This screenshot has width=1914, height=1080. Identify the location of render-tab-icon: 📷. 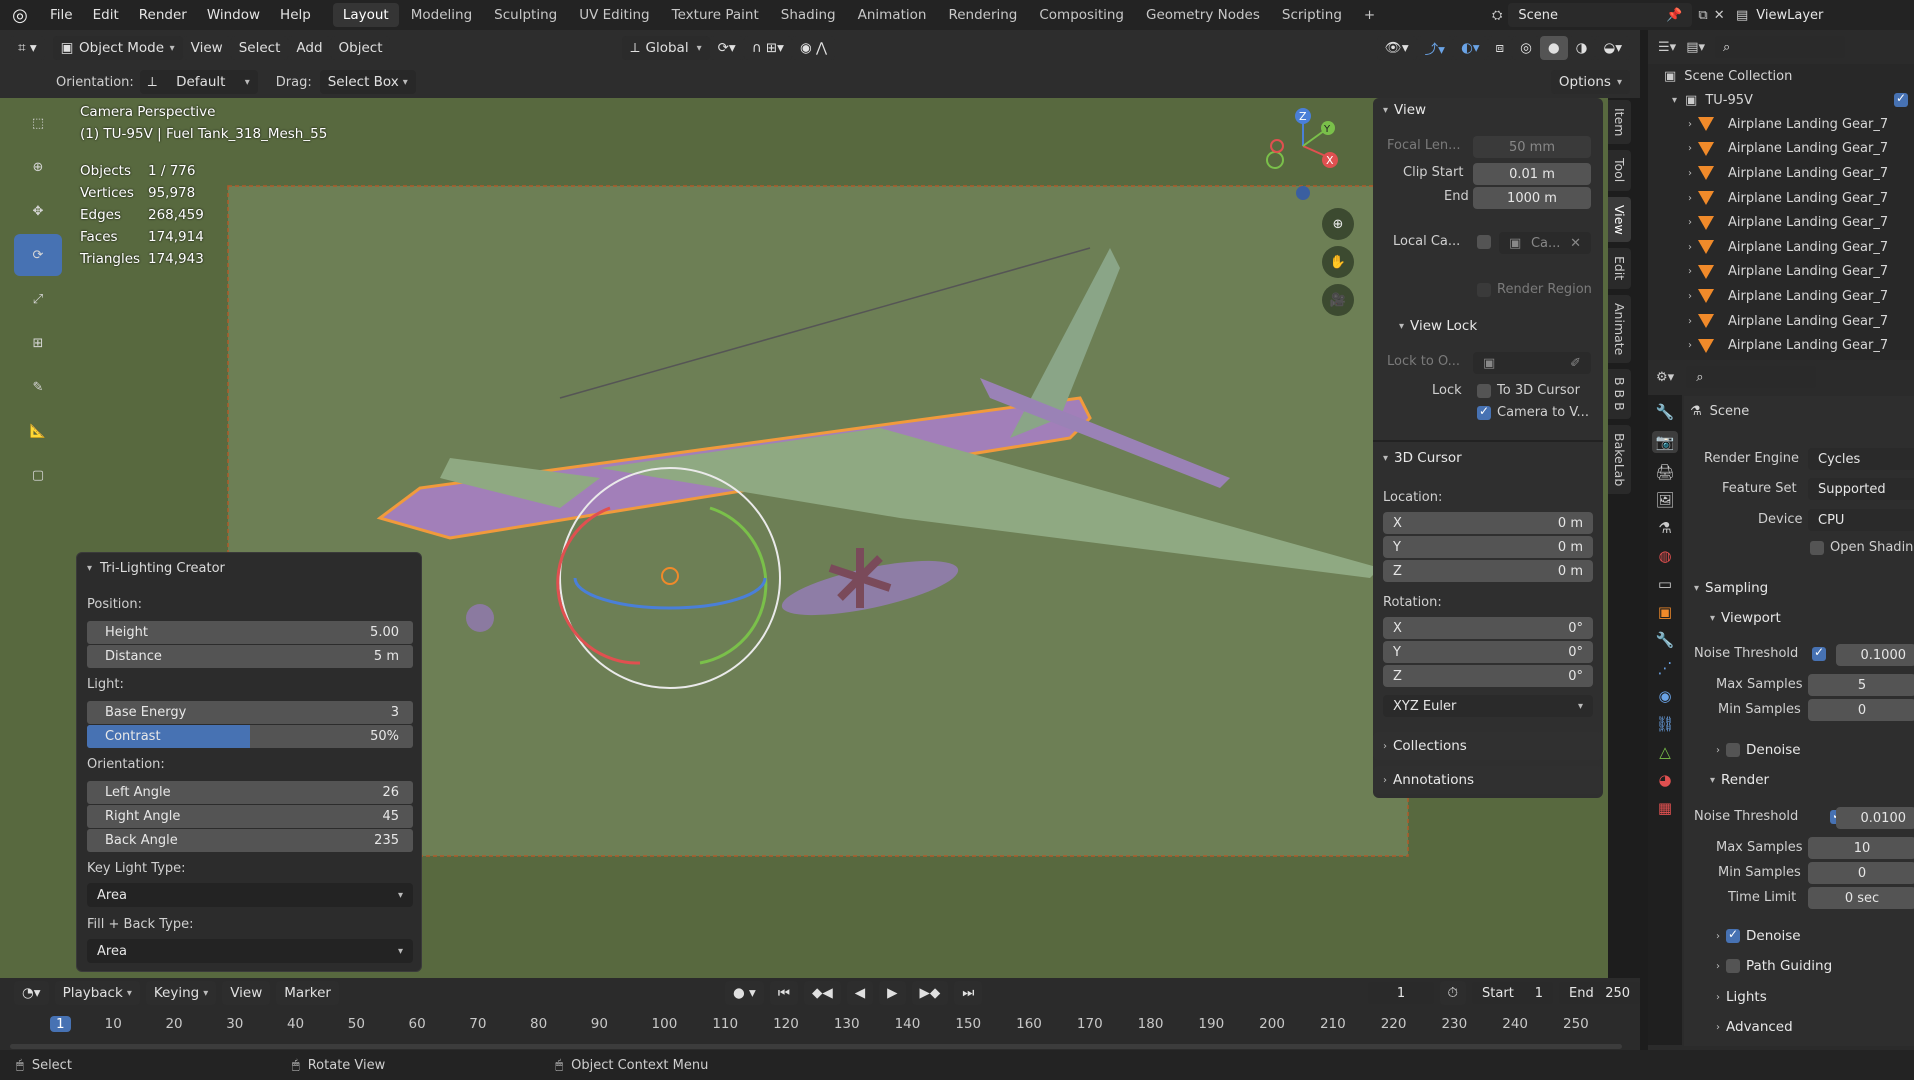
(1665, 442).